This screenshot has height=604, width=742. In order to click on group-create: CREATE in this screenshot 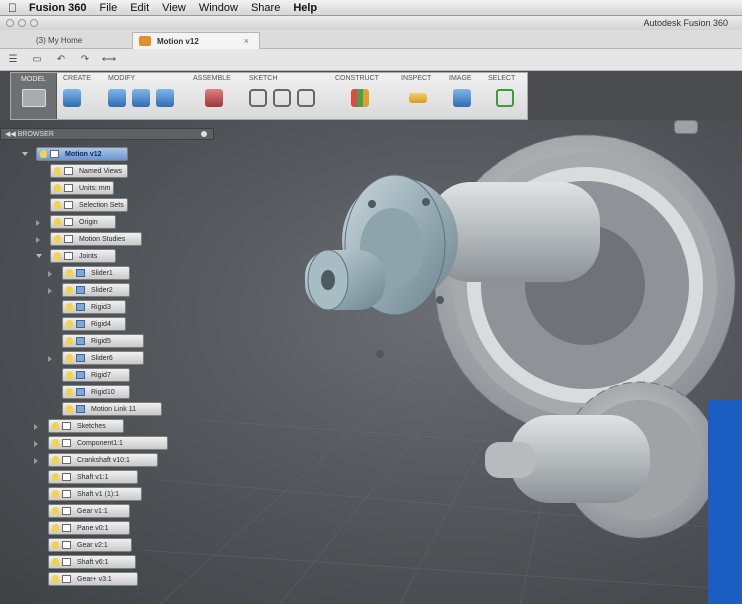, I will do `click(81, 97)`.